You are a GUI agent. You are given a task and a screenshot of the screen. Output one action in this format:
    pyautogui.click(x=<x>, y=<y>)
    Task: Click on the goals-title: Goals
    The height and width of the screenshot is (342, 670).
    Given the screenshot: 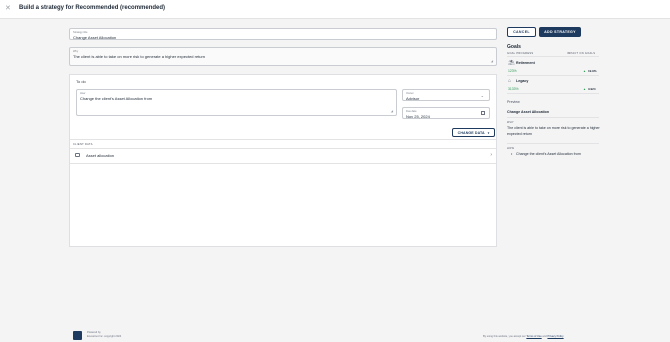 What is the action you would take?
    pyautogui.click(x=514, y=47)
    